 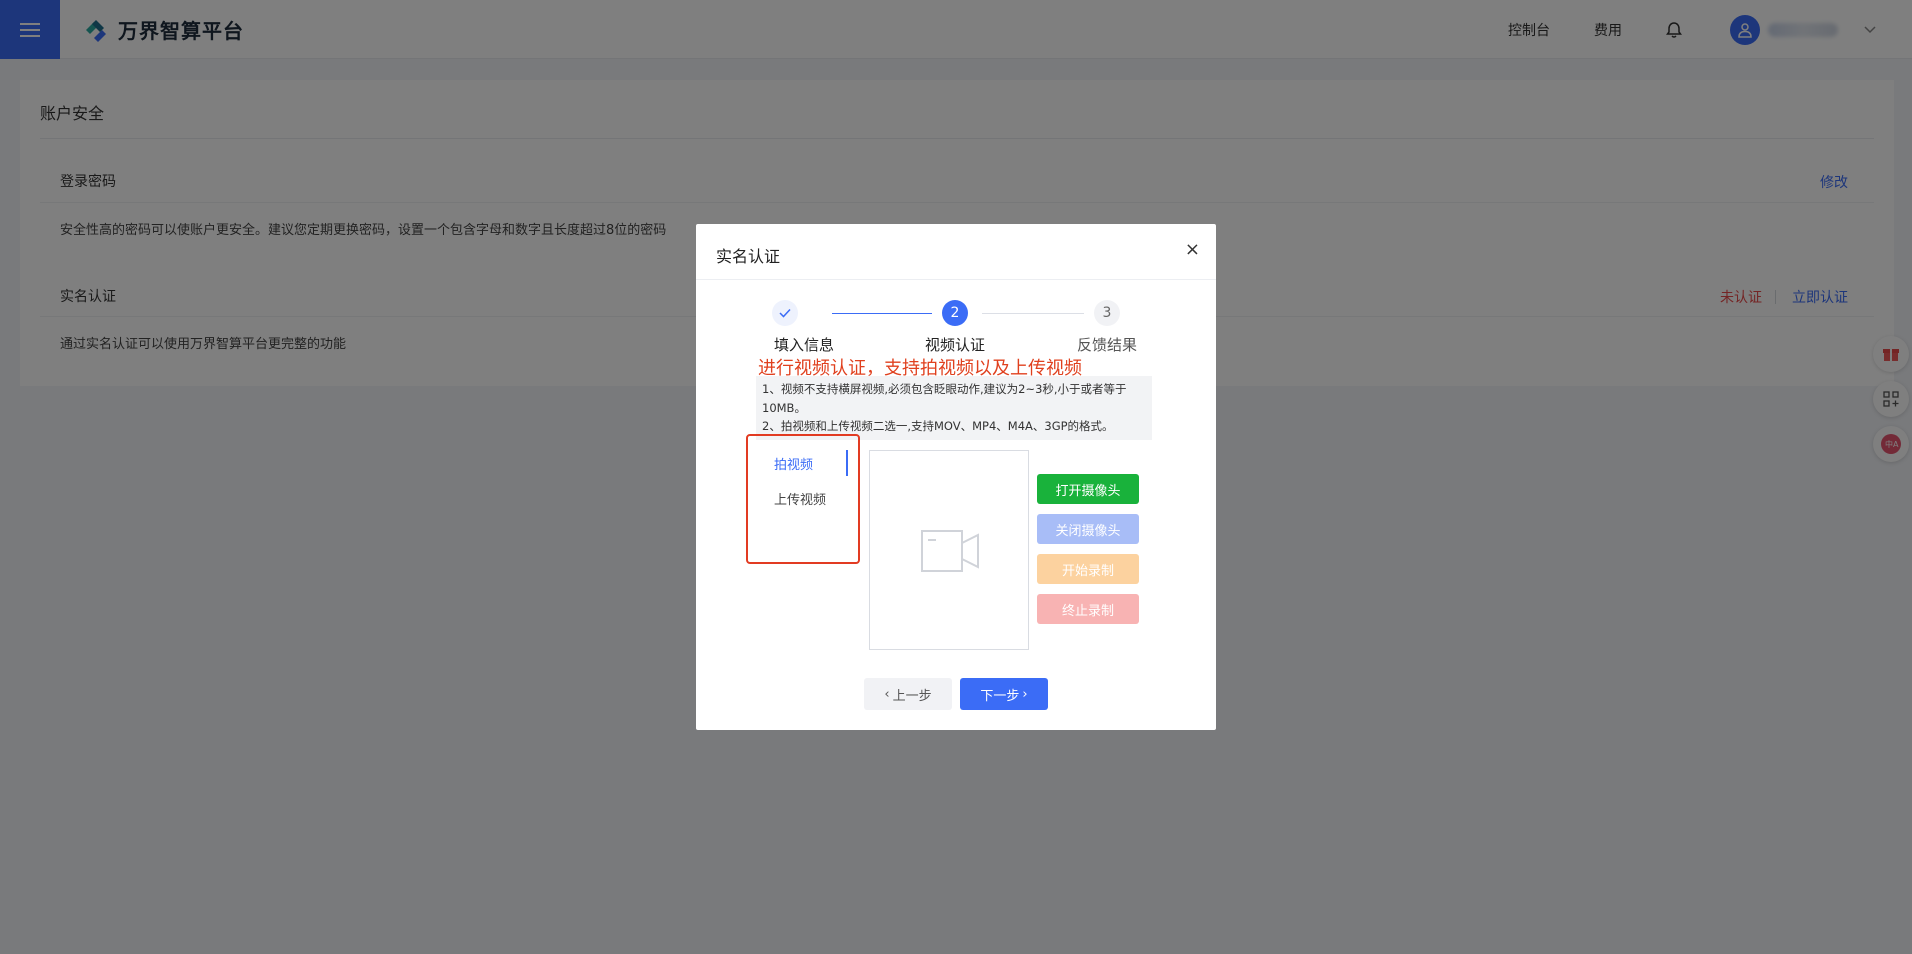 What do you see at coordinates (887, 694) in the screenshot?
I see `chevron-left-icon: ‹` at bounding box center [887, 694].